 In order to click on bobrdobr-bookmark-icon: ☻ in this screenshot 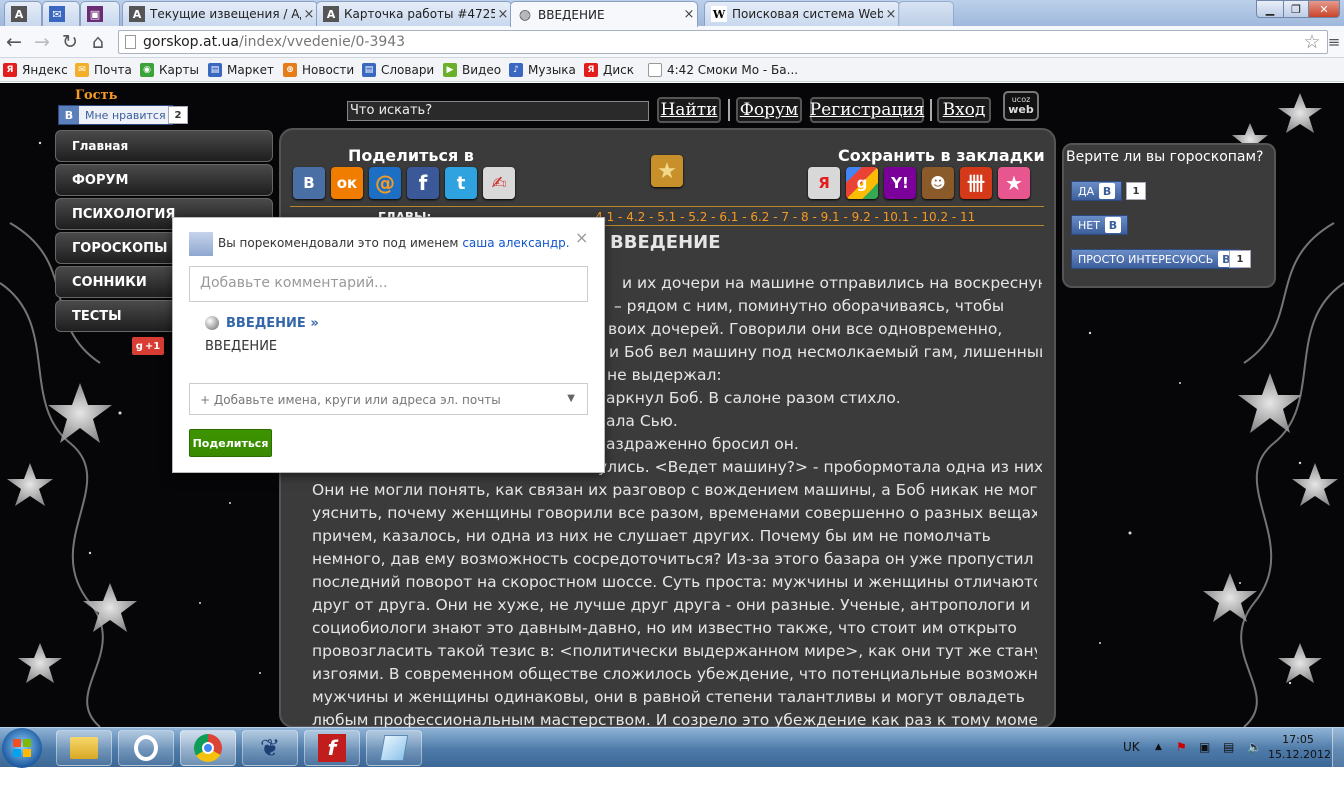, I will do `click(938, 183)`.